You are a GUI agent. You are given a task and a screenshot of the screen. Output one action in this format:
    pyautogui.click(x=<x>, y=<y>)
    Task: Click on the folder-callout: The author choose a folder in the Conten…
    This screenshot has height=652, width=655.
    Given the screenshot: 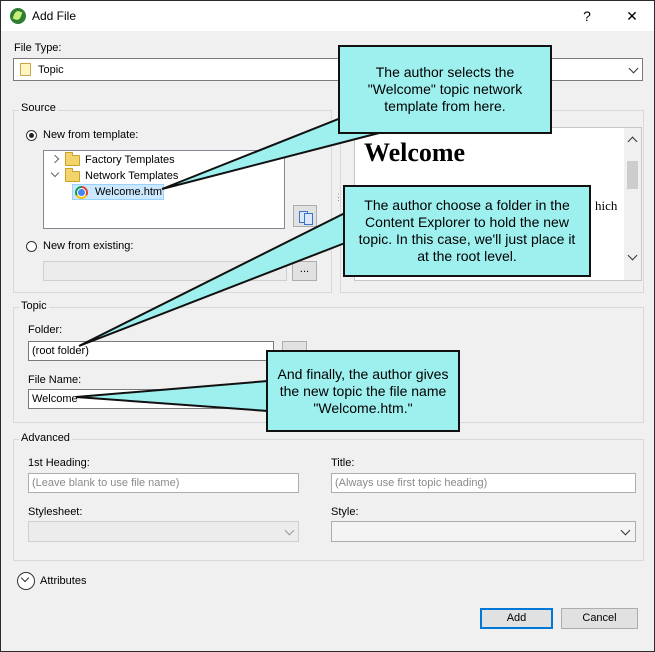 What is the action you would take?
    pyautogui.click(x=467, y=231)
    